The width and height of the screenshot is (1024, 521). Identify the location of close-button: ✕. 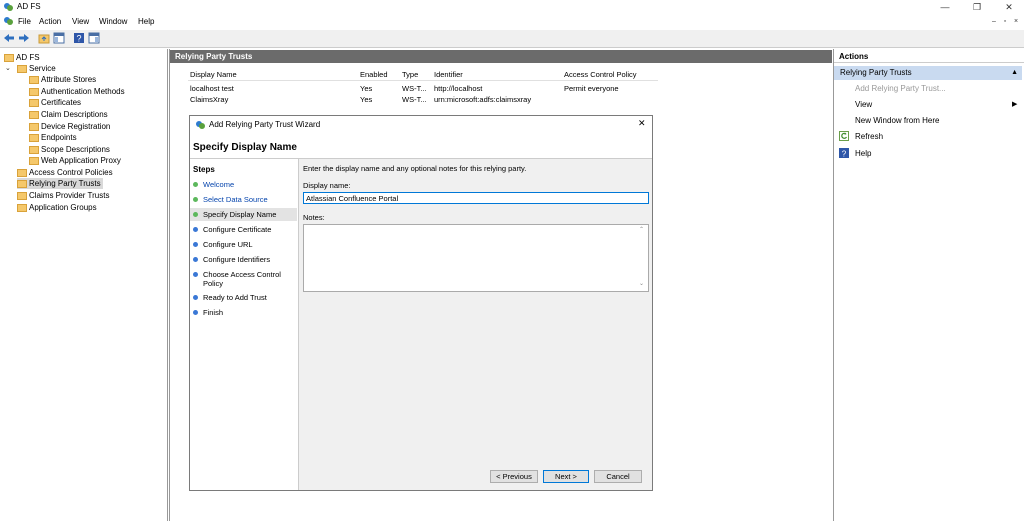
(1009, 7).